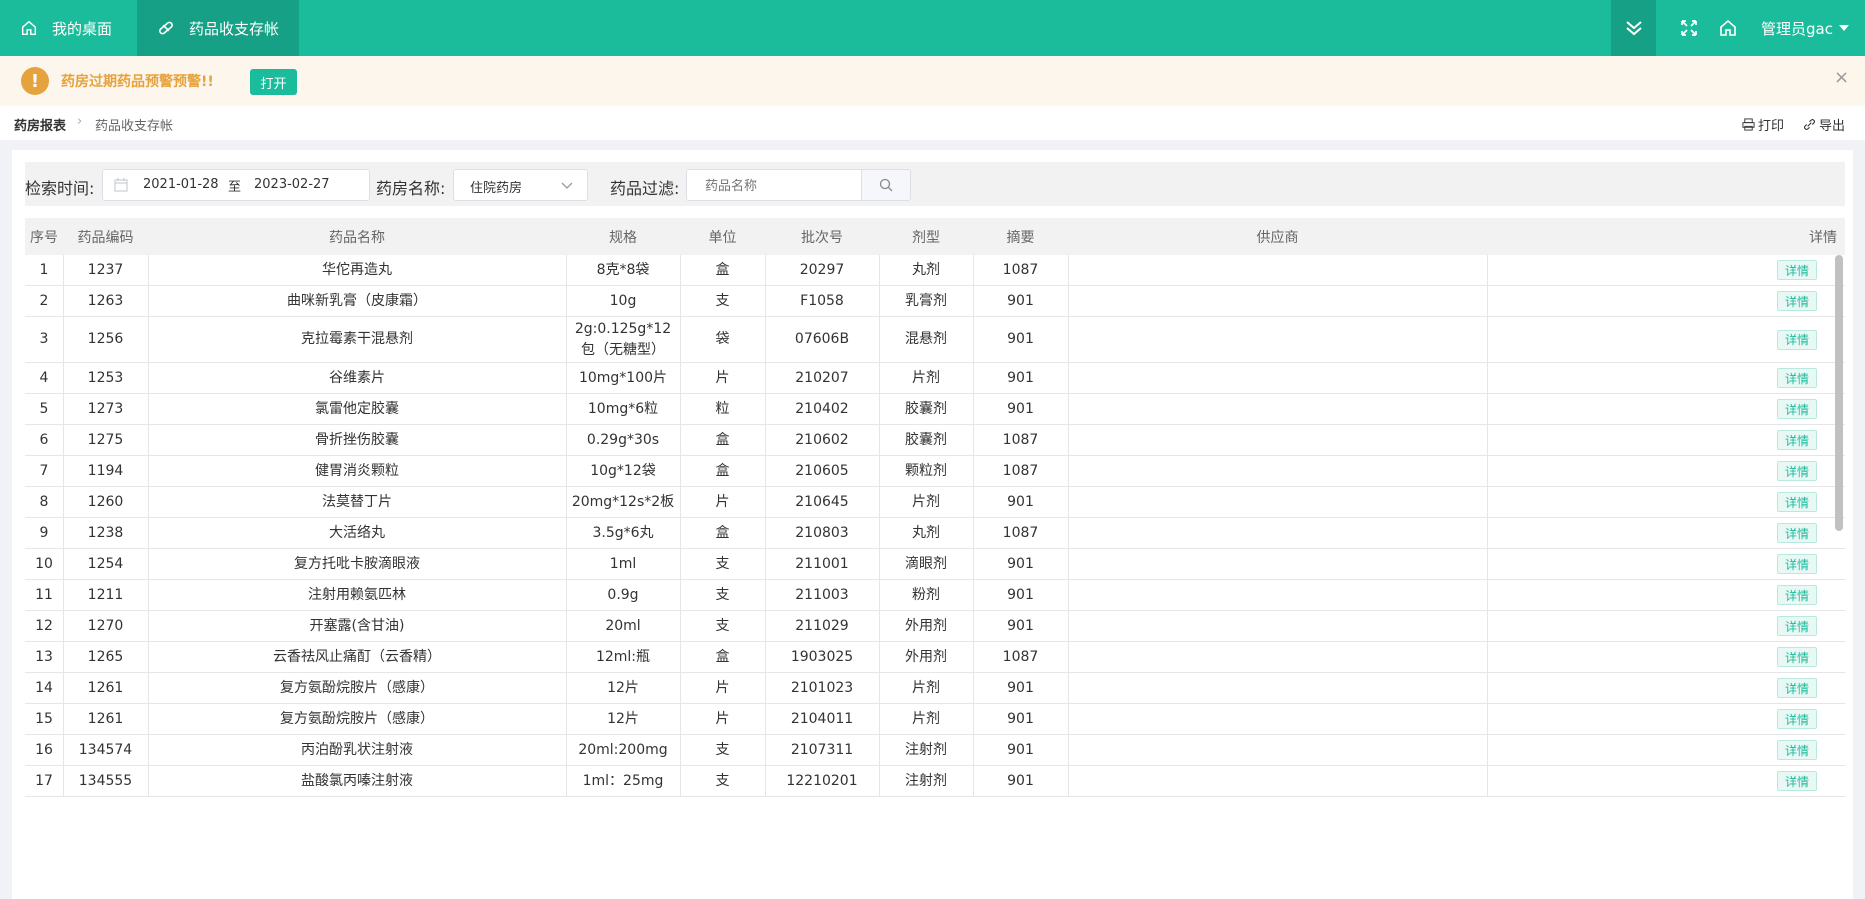 Image resolution: width=1865 pixels, height=899 pixels. What do you see at coordinates (292, 184) in the screenshot?
I see `end-date: 2023-02-27` at bounding box center [292, 184].